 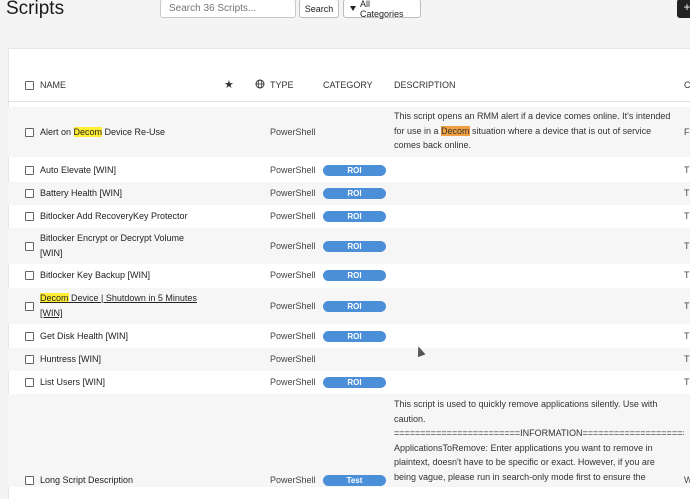 What do you see at coordinates (70, 359) in the screenshot?
I see `script-name: Huntress [WIN]` at bounding box center [70, 359].